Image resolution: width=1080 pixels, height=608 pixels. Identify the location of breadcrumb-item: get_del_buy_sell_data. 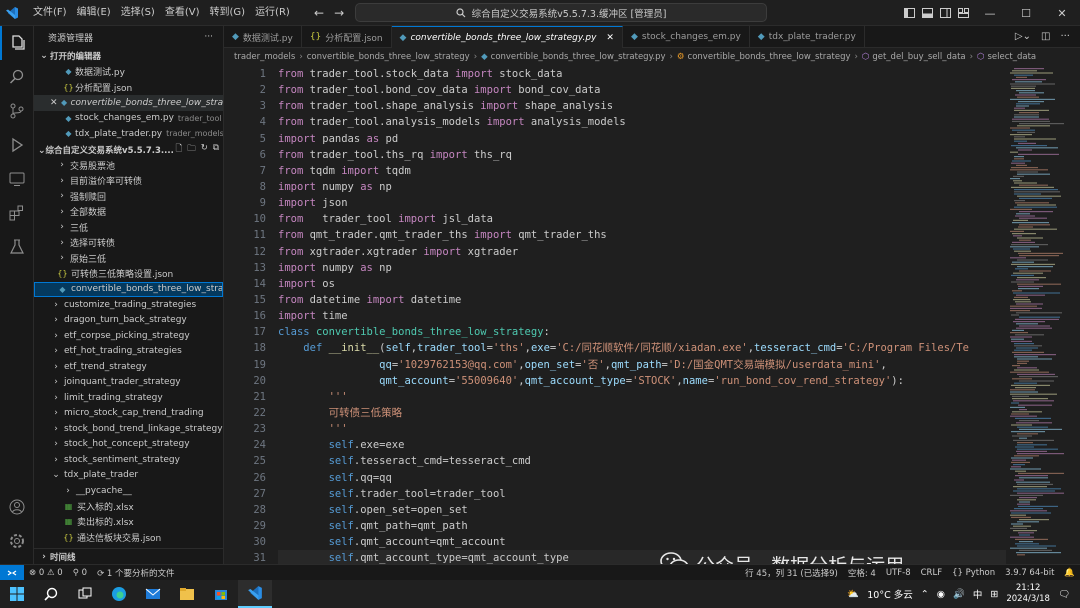
(918, 57).